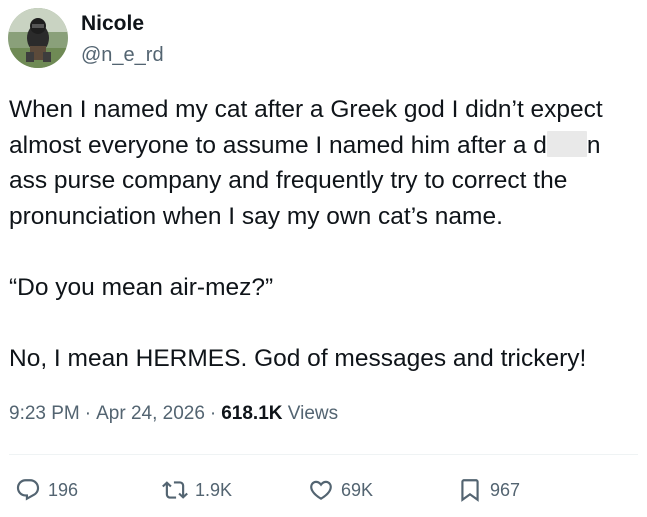 The width and height of the screenshot is (647, 517). Describe the element at coordinates (122, 37) in the screenshot. I see `tweet-author: Nicole @n_e_rd` at that location.